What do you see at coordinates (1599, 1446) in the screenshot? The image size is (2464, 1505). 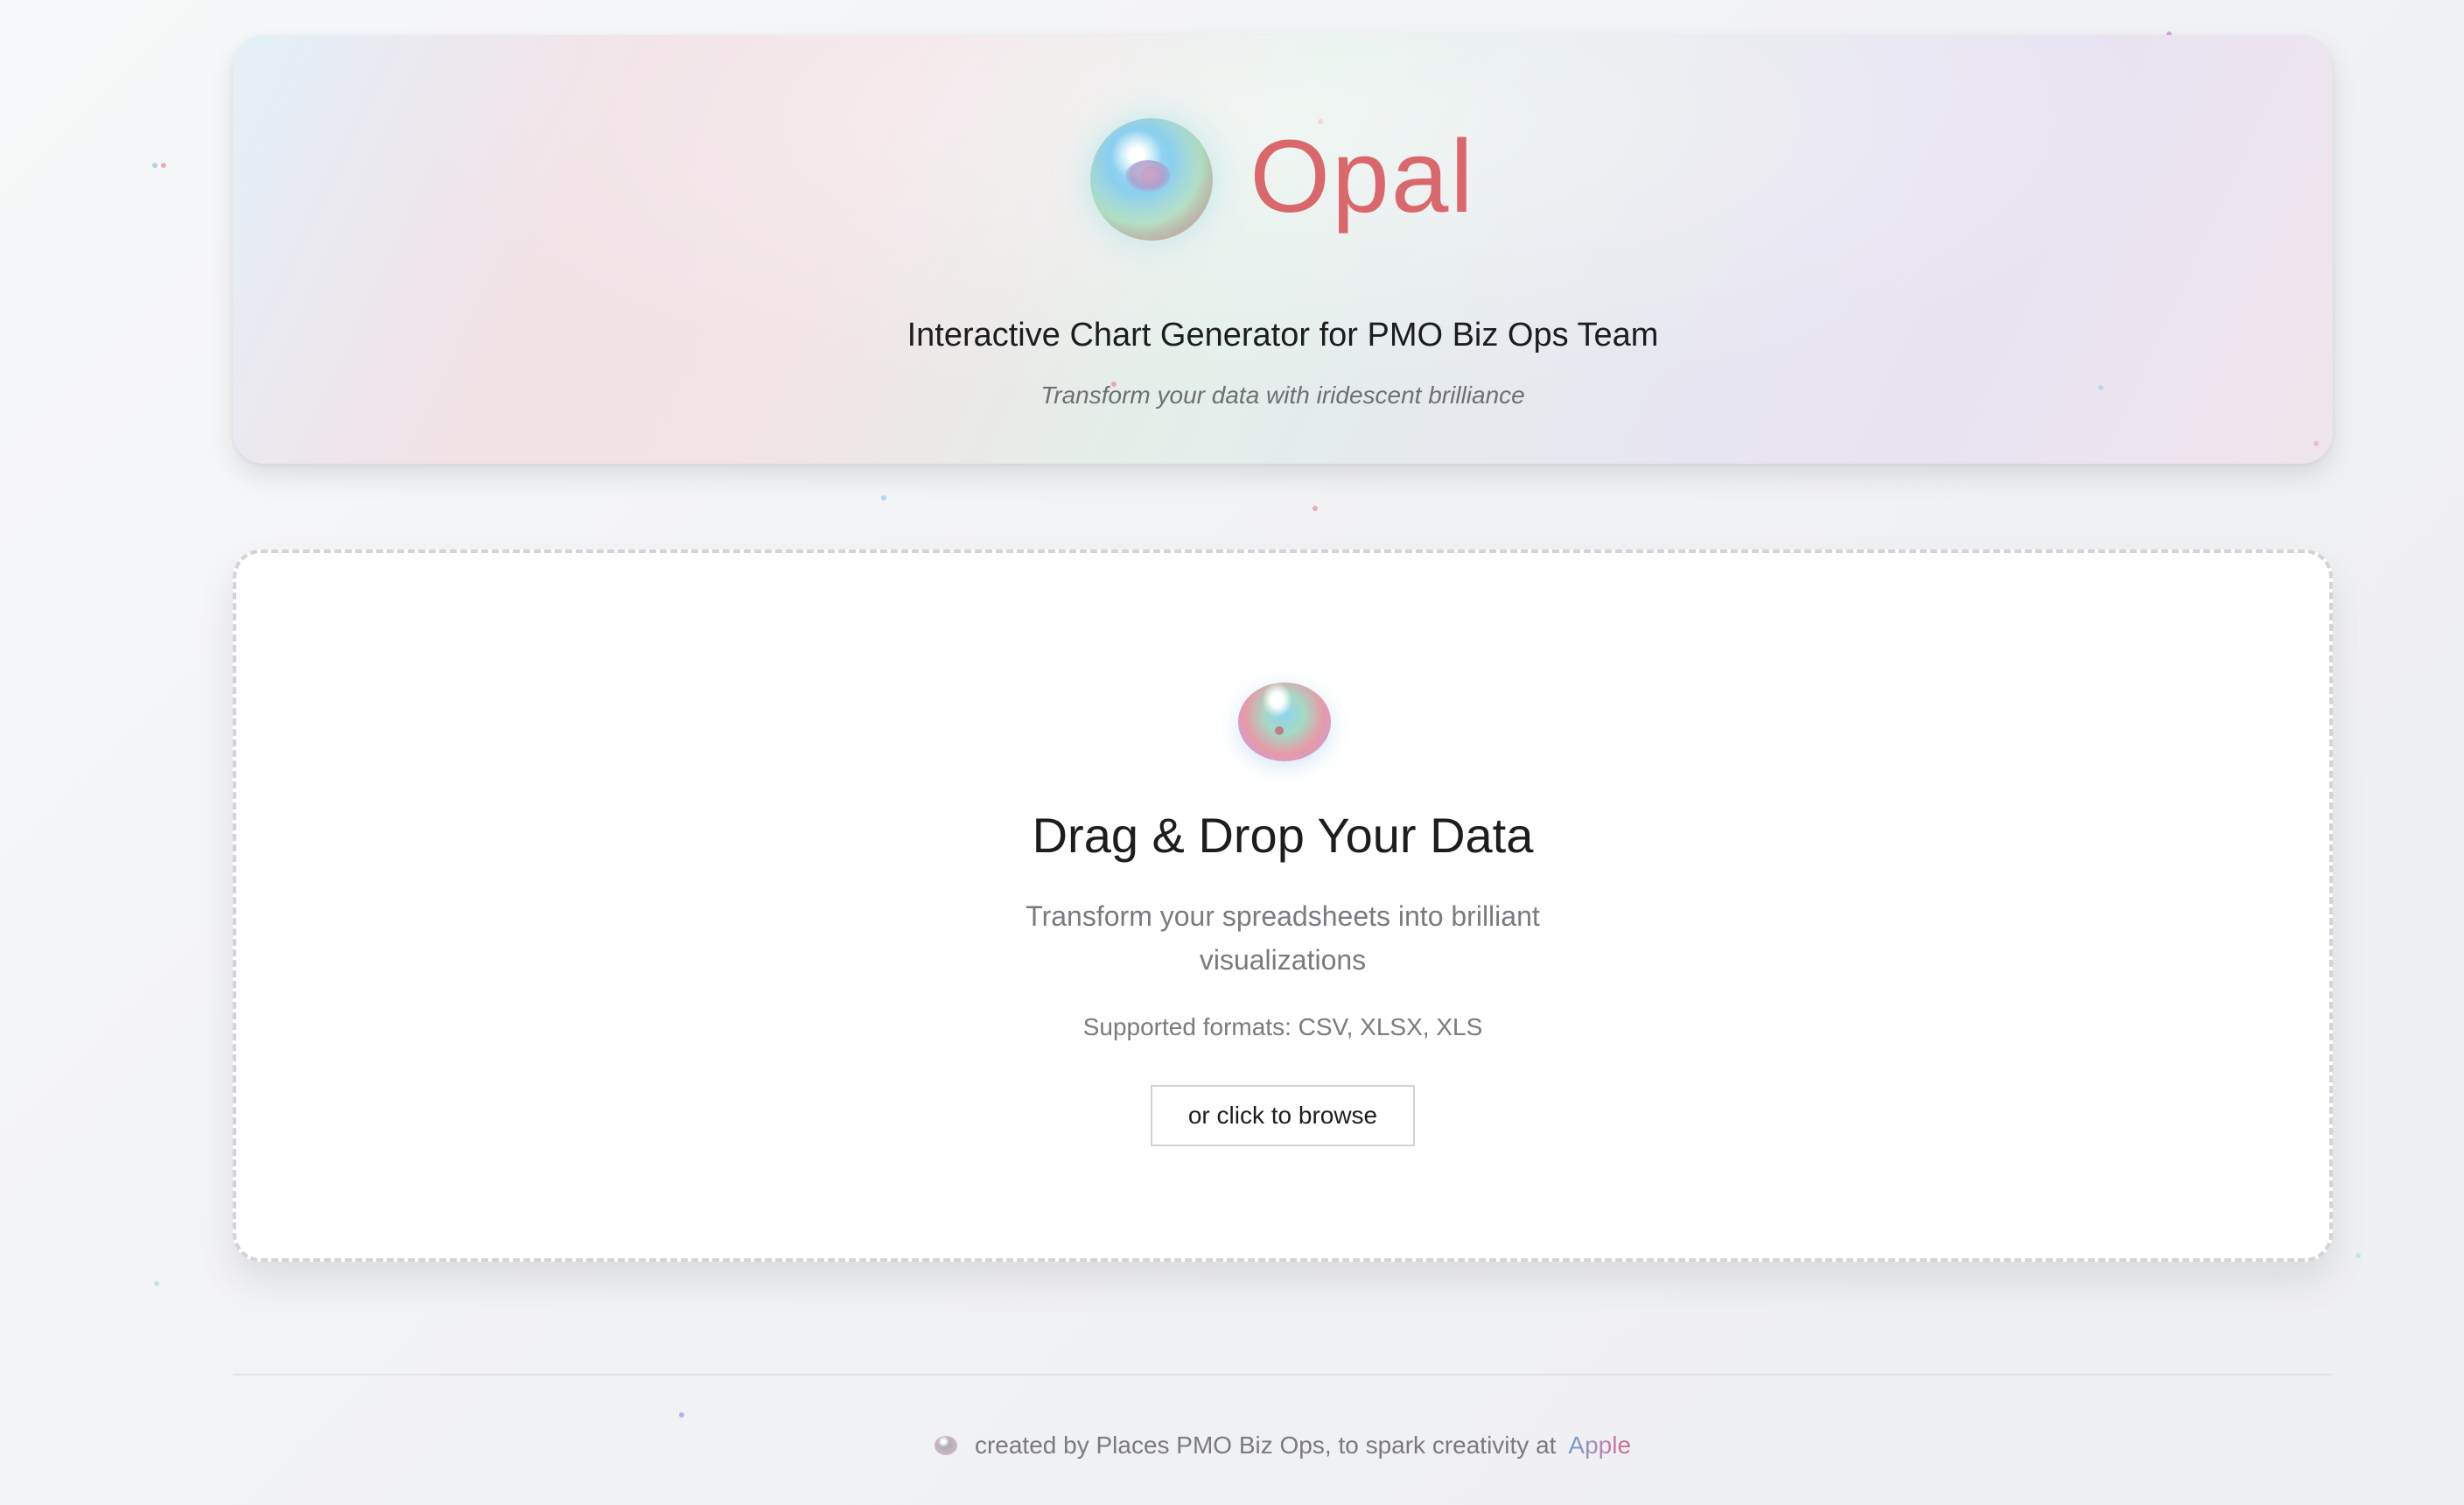 I see `footer-apple-link: Apple` at bounding box center [1599, 1446].